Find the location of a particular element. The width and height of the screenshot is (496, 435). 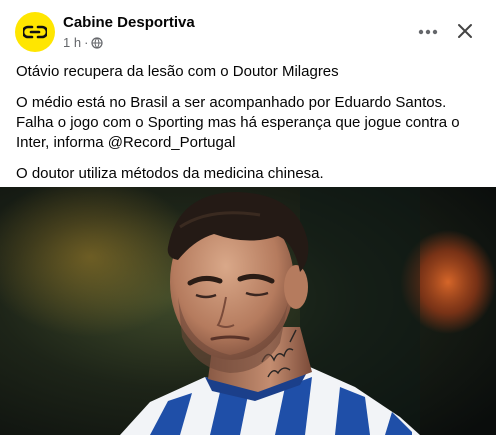

post-time: 1 h is located at coordinates (72, 42).